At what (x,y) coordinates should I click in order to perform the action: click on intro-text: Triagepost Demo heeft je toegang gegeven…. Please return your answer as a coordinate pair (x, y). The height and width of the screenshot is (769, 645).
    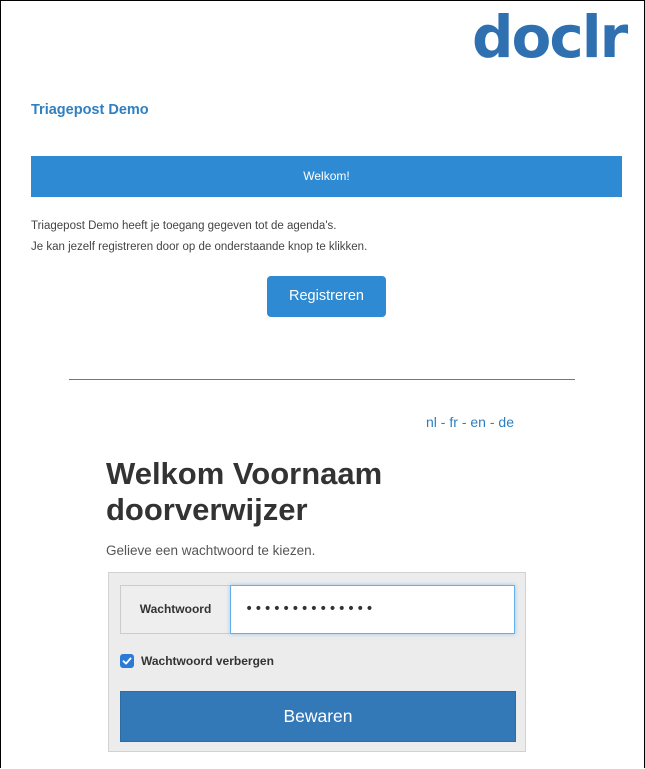
    Looking at the image, I should click on (199, 237).